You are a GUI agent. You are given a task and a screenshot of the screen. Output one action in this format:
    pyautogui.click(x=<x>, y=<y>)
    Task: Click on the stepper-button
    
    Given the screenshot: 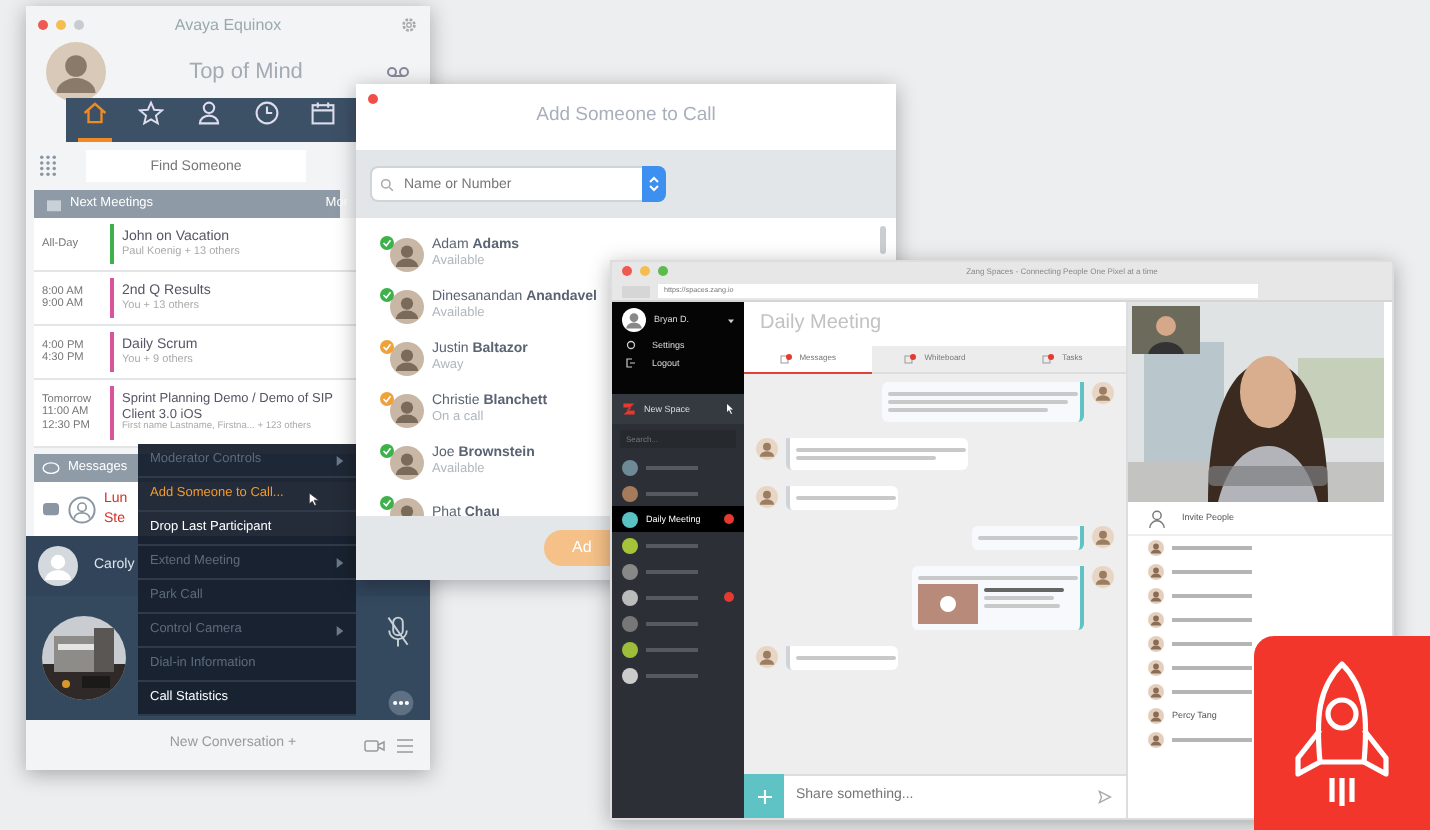 What is the action you would take?
    pyautogui.click(x=654, y=184)
    